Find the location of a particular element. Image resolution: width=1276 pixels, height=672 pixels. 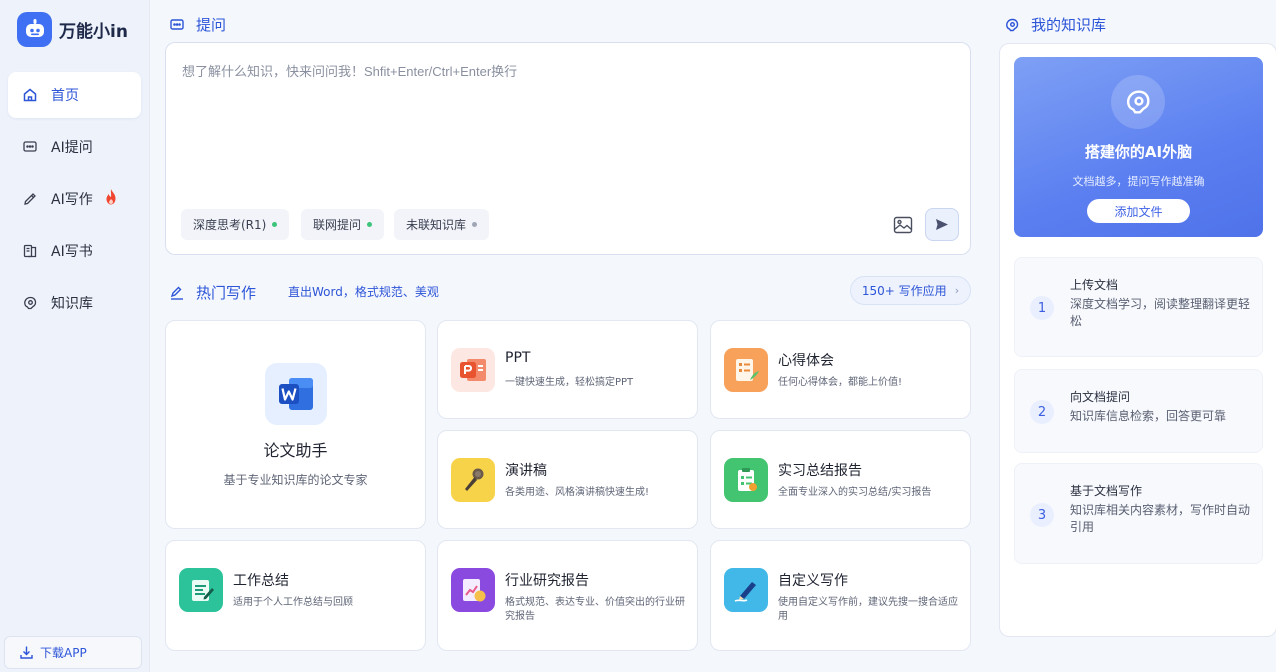

card-title: 行业研究报告 is located at coordinates (547, 581).